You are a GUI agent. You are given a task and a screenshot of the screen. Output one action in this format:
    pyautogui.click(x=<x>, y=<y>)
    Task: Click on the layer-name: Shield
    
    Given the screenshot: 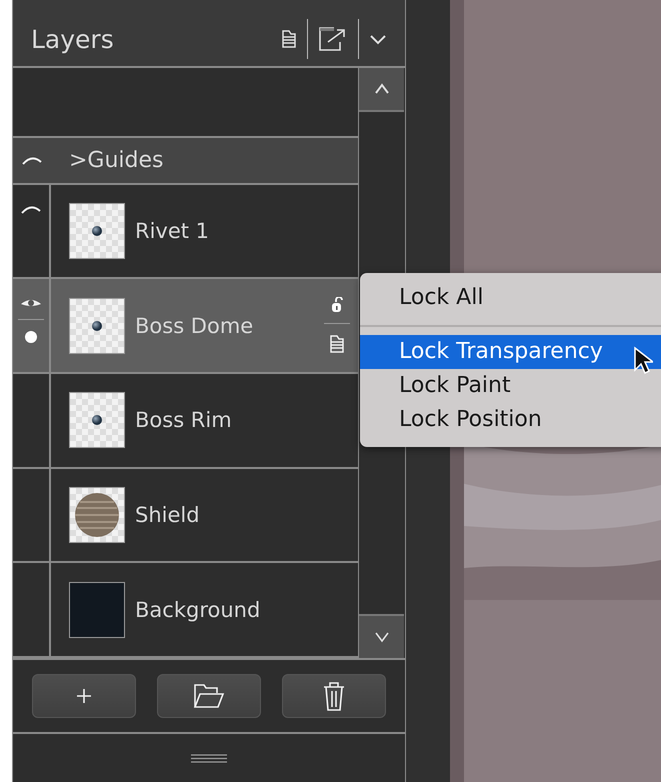 What is the action you would take?
    pyautogui.click(x=167, y=514)
    